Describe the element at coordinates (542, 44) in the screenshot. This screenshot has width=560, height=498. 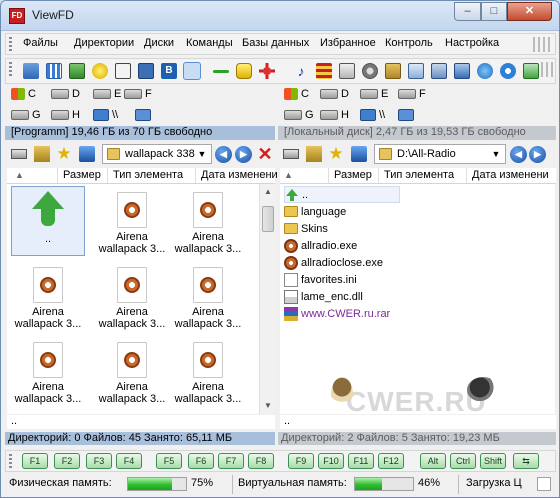
I see `menu-overflow-grip-icon` at that location.